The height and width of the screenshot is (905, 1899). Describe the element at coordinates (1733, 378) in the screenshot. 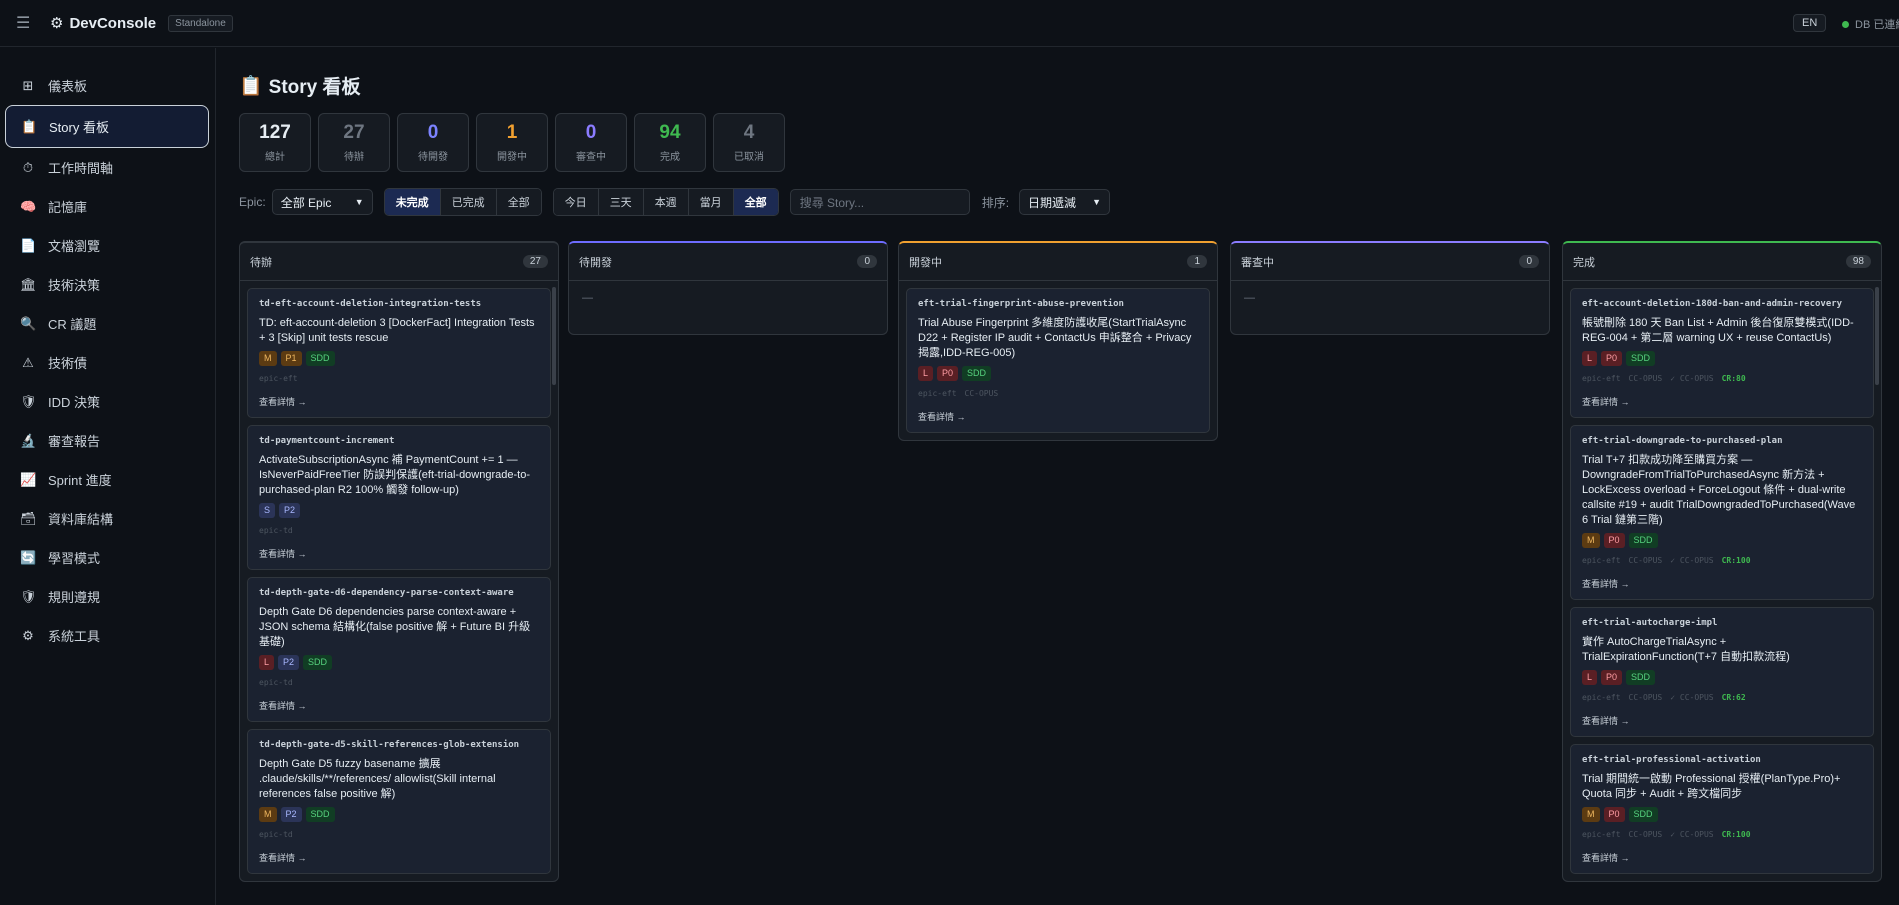

I see `cr-score: CR:80` at that location.